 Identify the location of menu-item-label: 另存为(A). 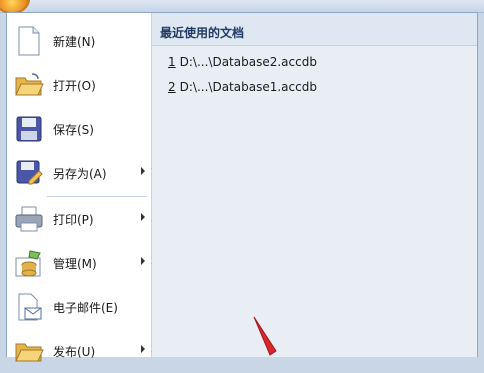
(80, 173).